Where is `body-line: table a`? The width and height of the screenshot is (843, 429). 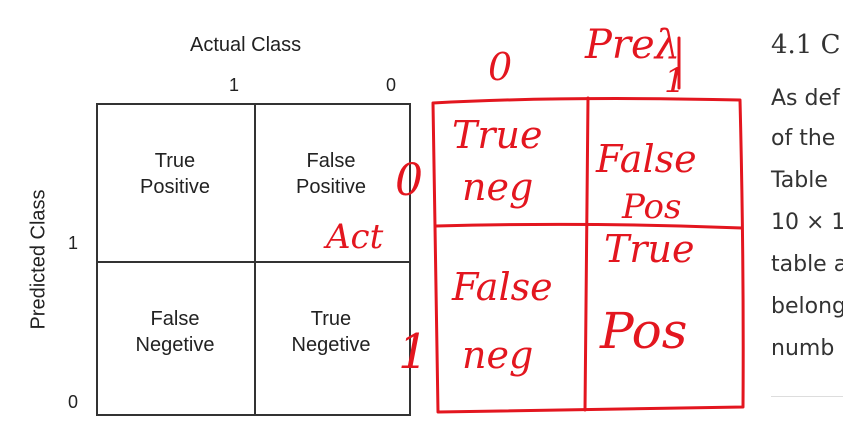
body-line: table a is located at coordinates (807, 264).